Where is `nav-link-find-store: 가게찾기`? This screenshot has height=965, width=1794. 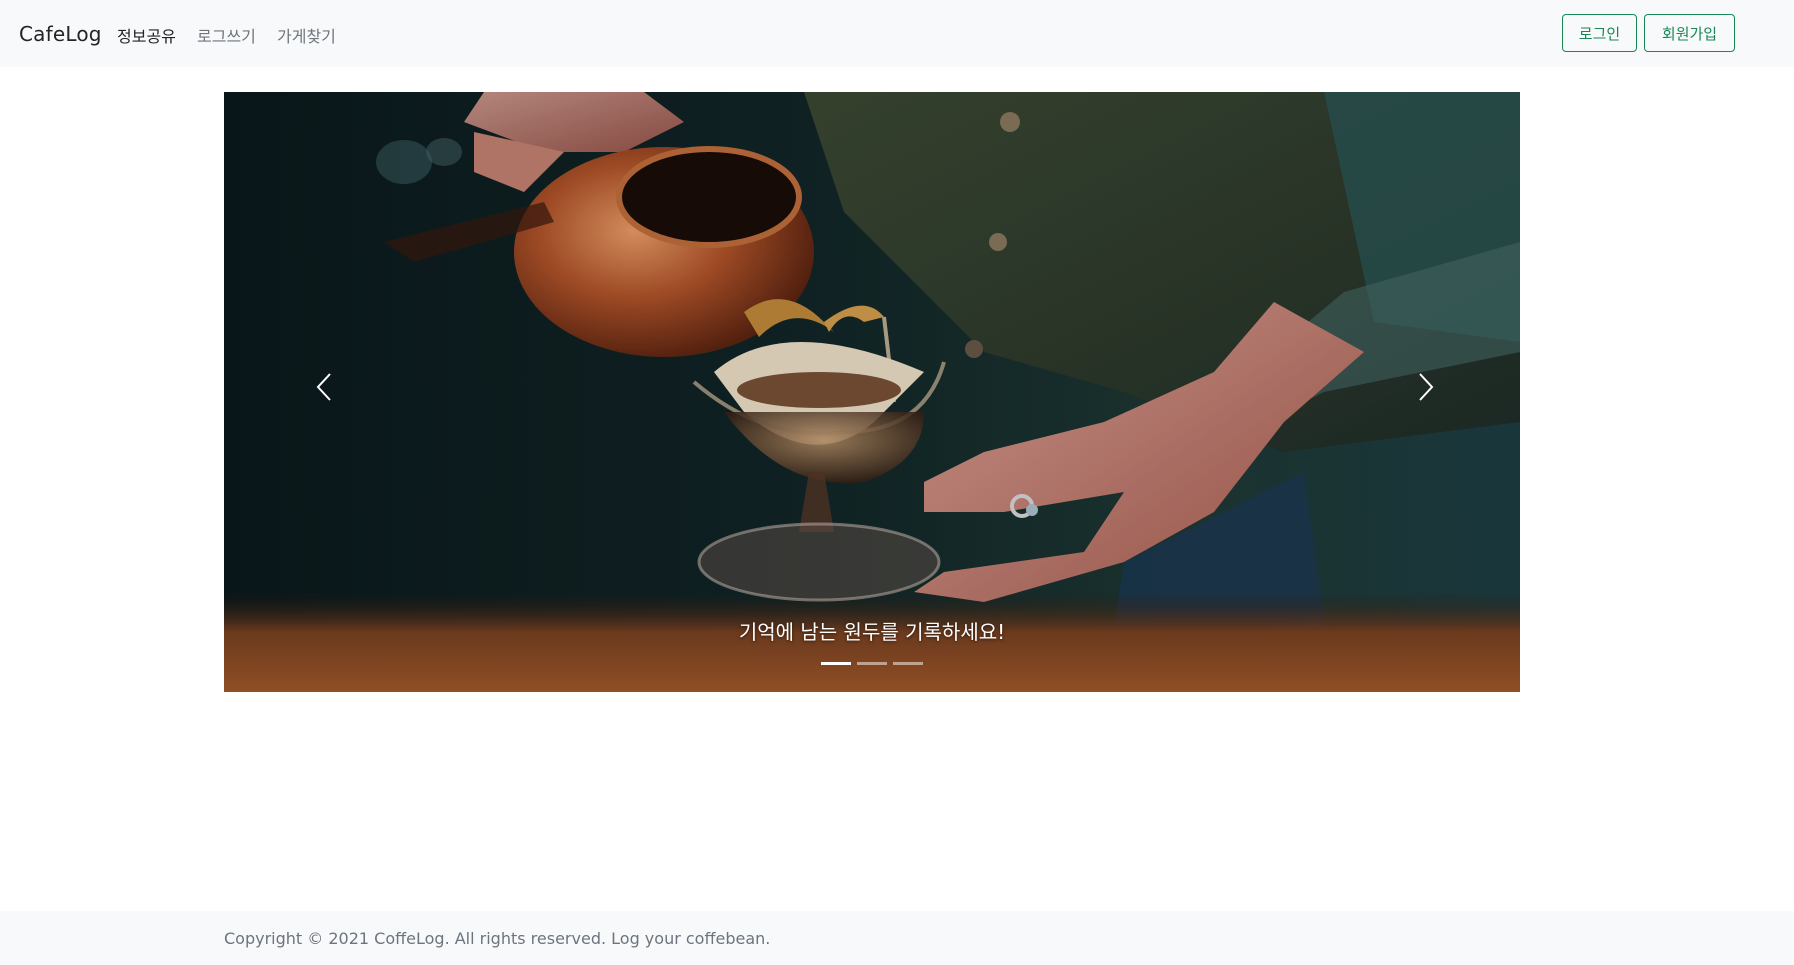 nav-link-find-store: 가게찾기 is located at coordinates (306, 35).